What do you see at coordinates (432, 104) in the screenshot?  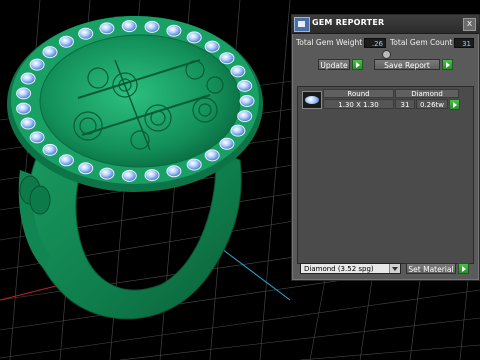 I see `gem-weight-cell: 0.26tw` at bounding box center [432, 104].